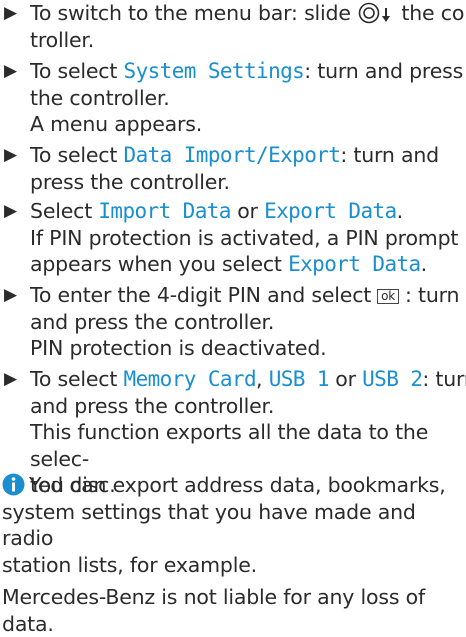  What do you see at coordinates (214, 71) in the screenshot?
I see `menu-item-system-settings: System Settings` at bounding box center [214, 71].